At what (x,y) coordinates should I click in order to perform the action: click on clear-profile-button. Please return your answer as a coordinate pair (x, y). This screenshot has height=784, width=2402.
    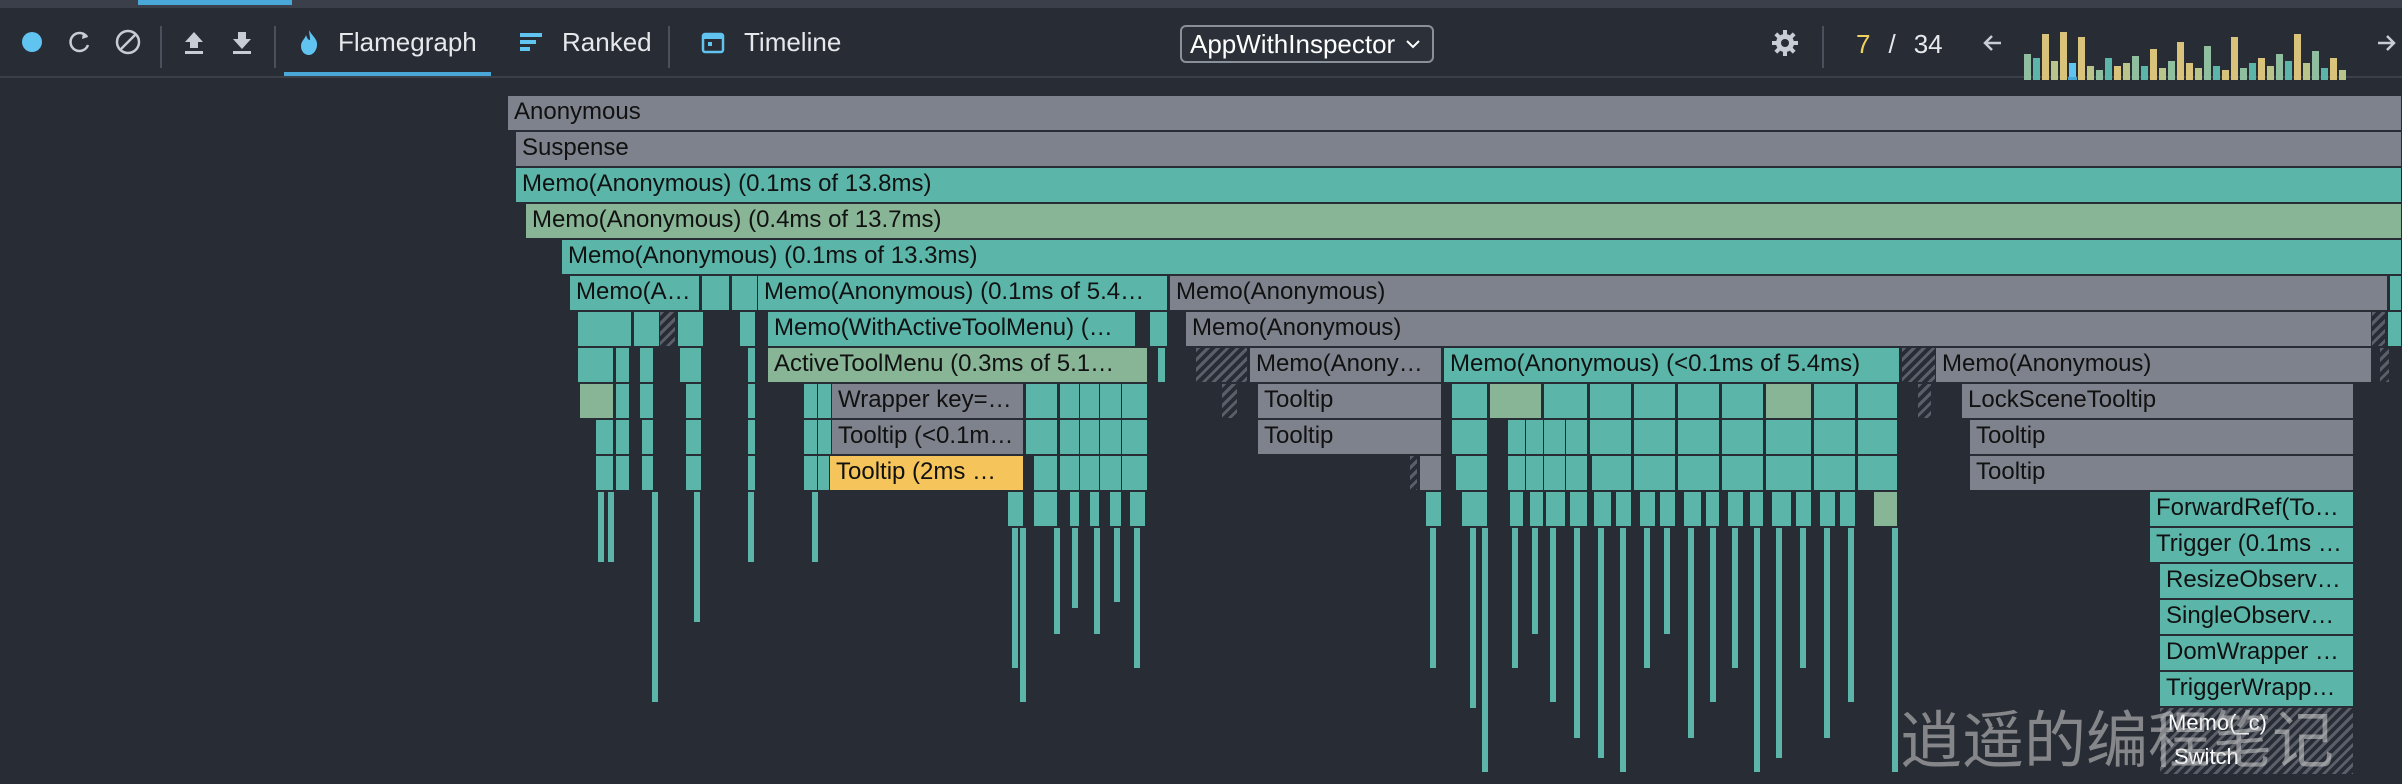
    Looking at the image, I should click on (128, 42).